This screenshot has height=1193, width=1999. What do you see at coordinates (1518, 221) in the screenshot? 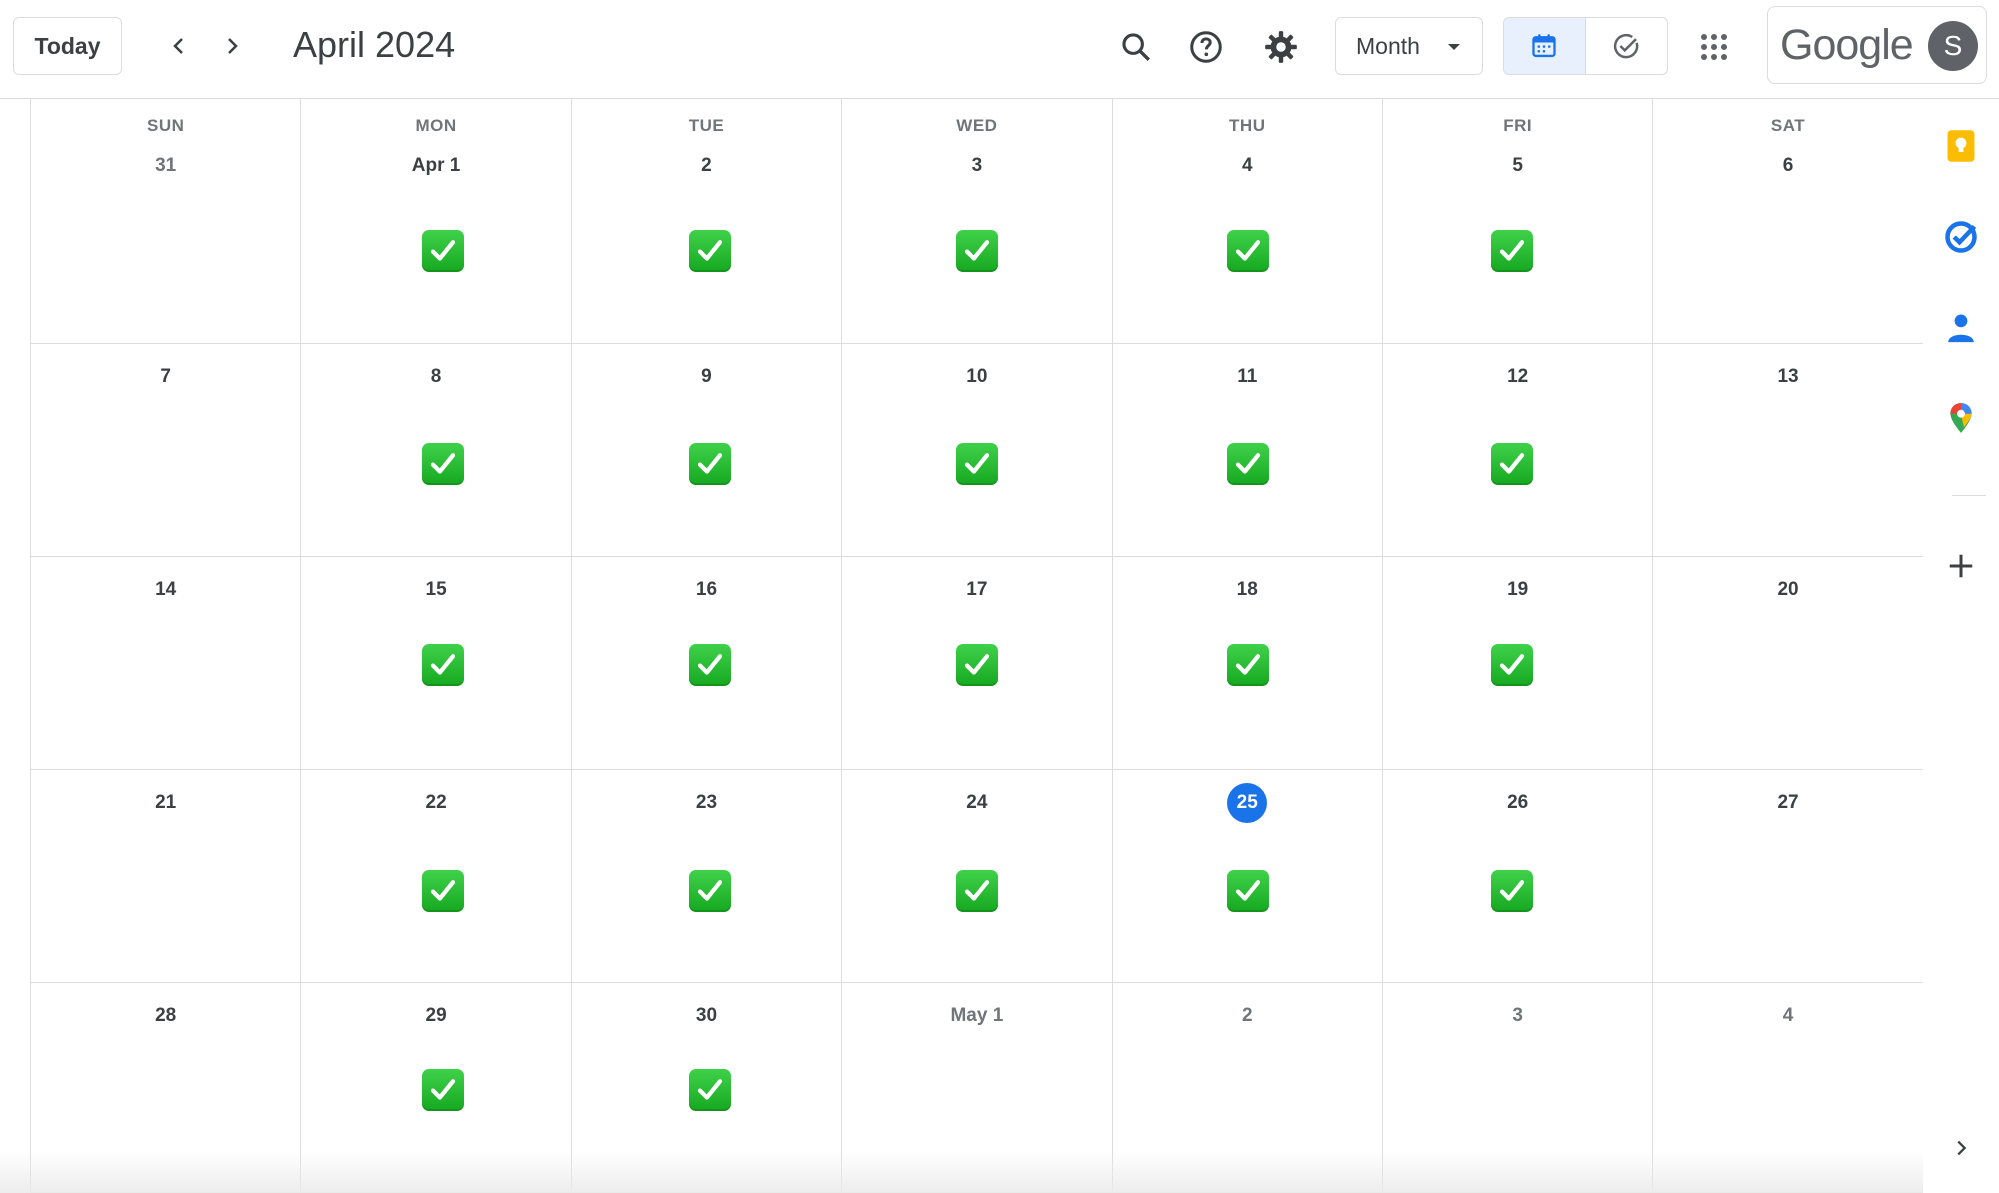
I see `day-cell: FRI 5` at bounding box center [1518, 221].